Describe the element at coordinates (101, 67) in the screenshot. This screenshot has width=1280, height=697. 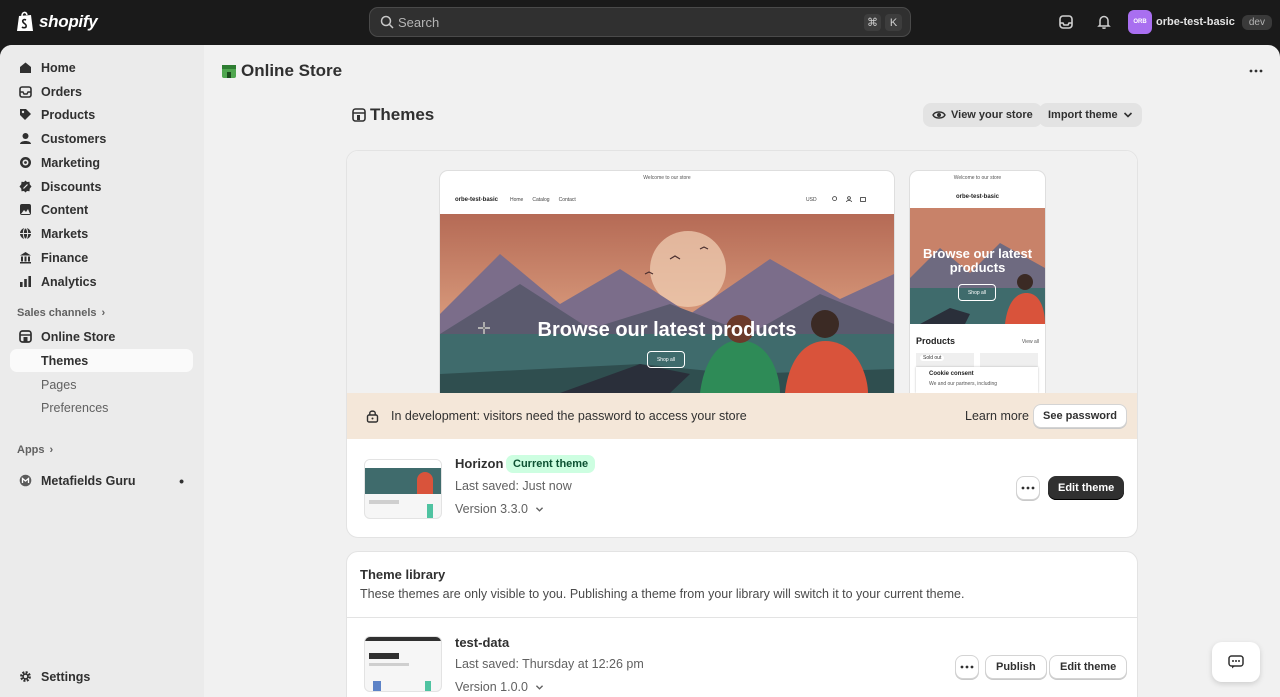
I see `sidebar-item-home: Home` at that location.